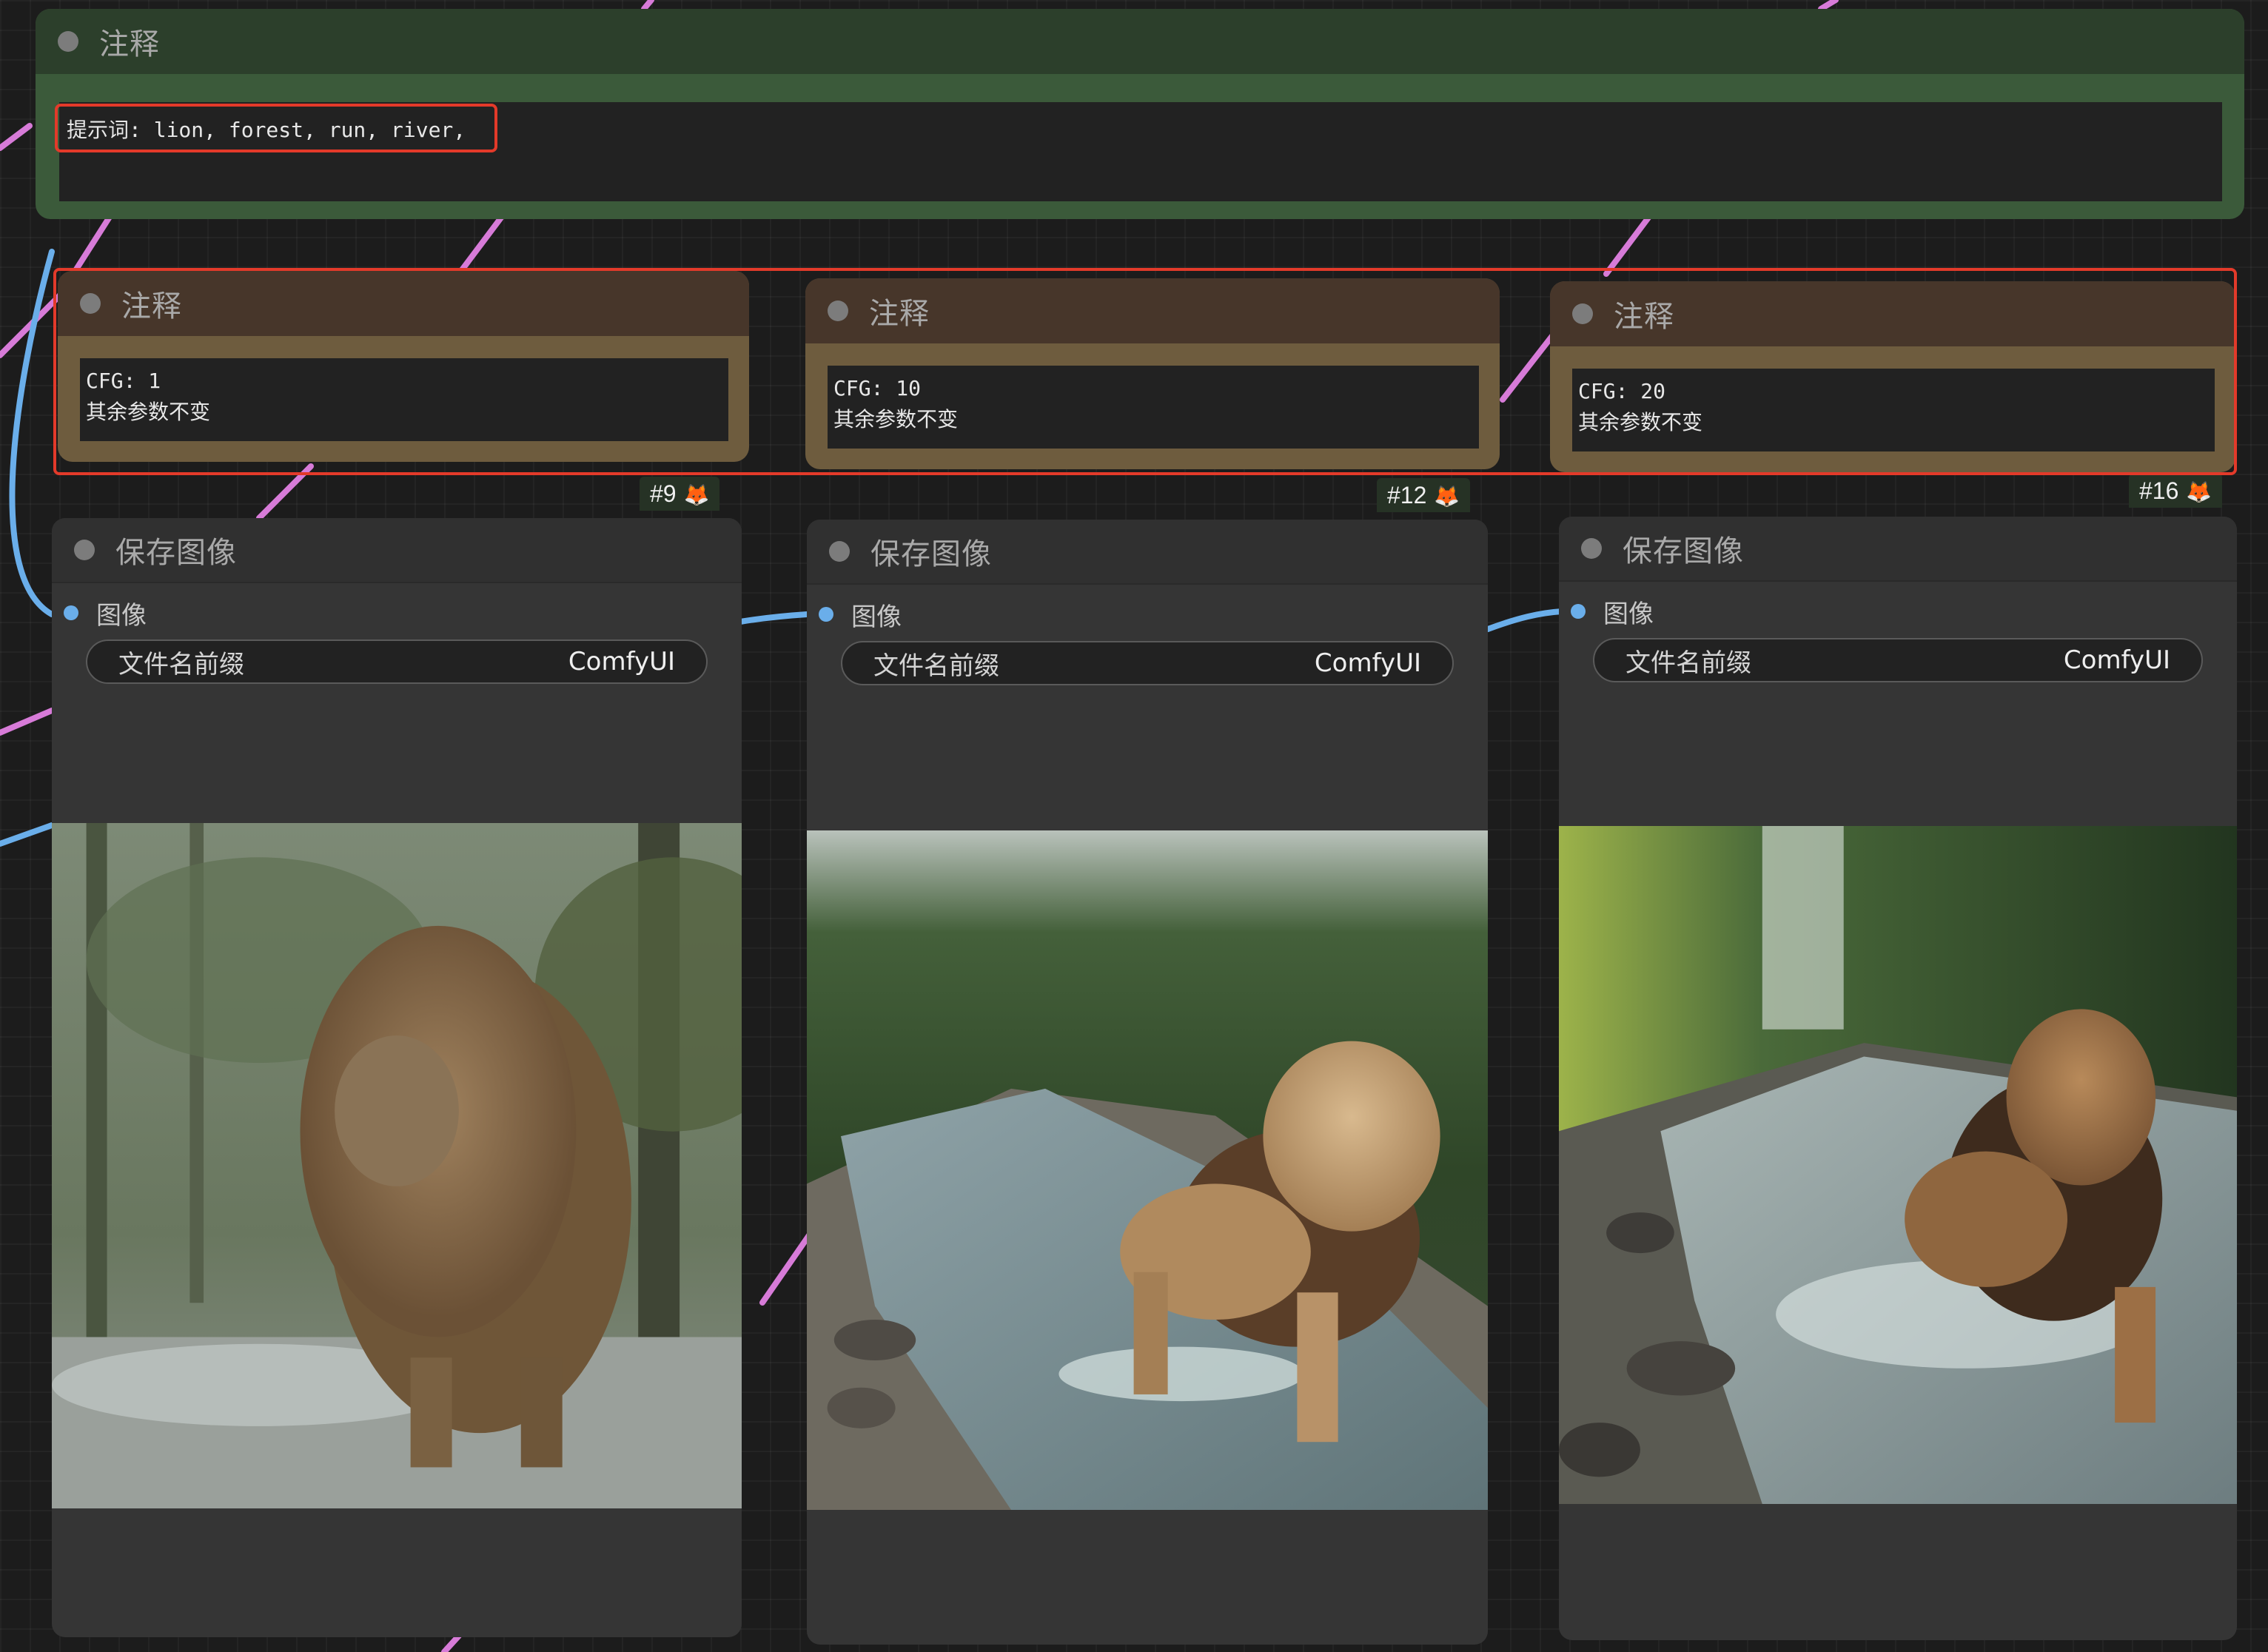 The height and width of the screenshot is (1652, 2268). I want to click on node-id-badge: #9 🦊, so click(680, 494).